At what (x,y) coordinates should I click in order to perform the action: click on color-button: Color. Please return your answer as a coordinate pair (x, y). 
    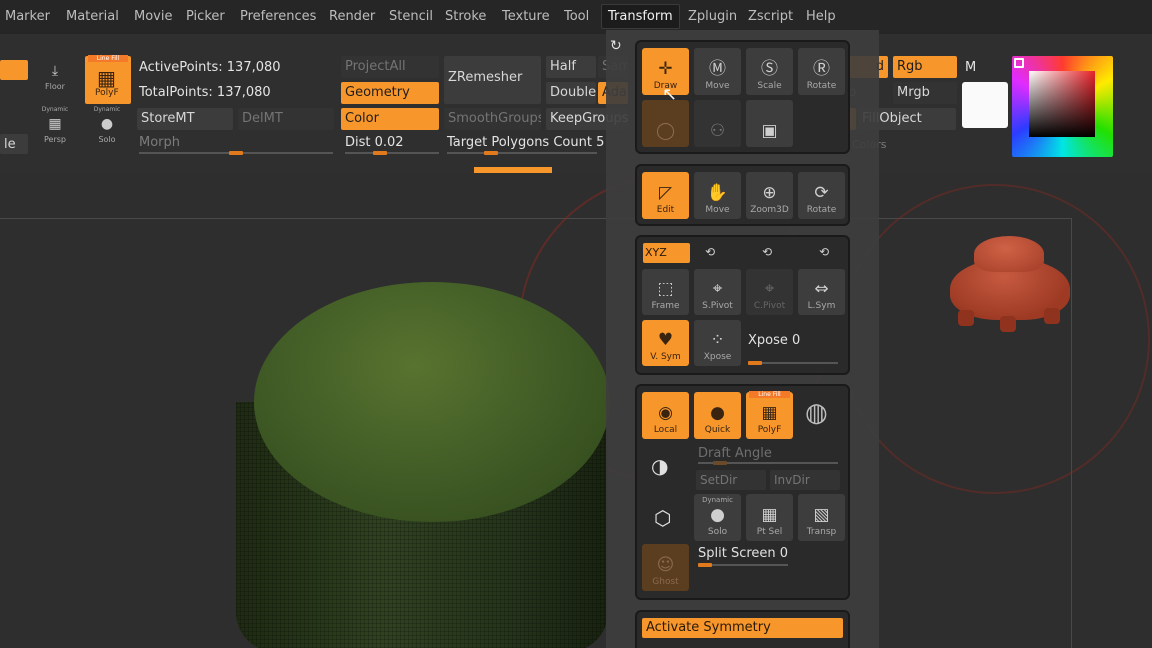
    Looking at the image, I should click on (390, 119).